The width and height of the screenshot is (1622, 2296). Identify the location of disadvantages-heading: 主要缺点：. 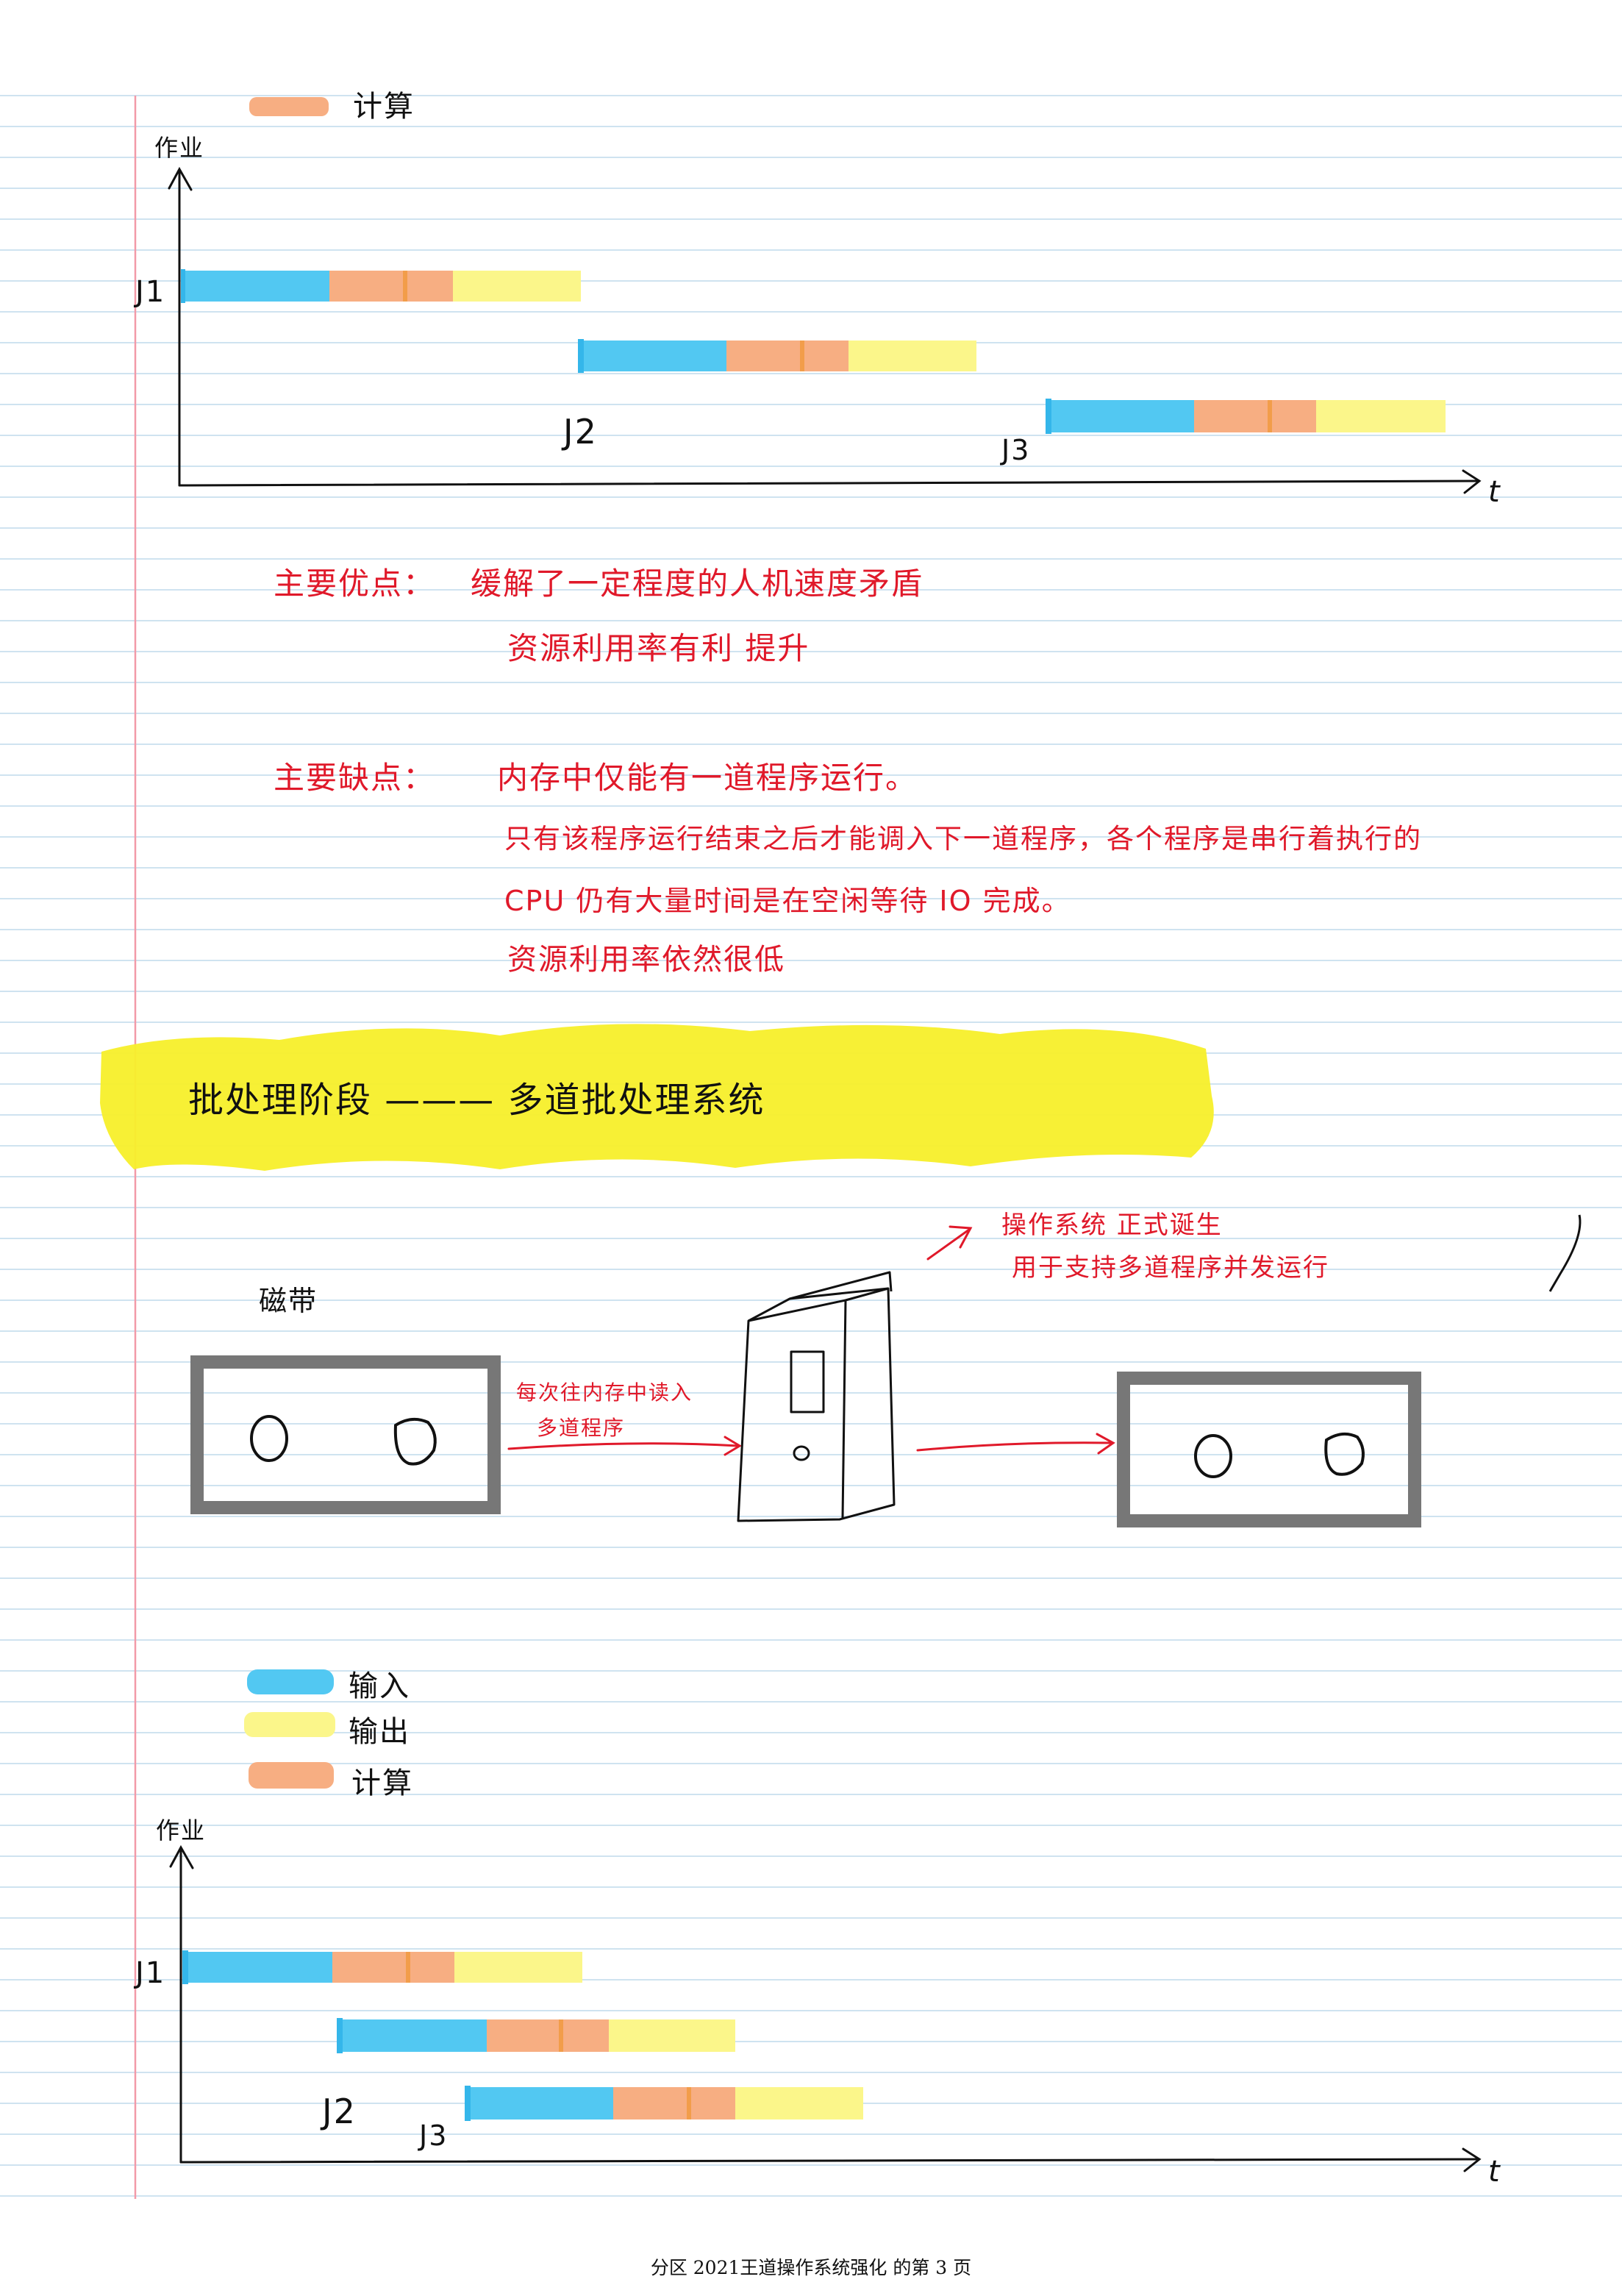
(355, 778).